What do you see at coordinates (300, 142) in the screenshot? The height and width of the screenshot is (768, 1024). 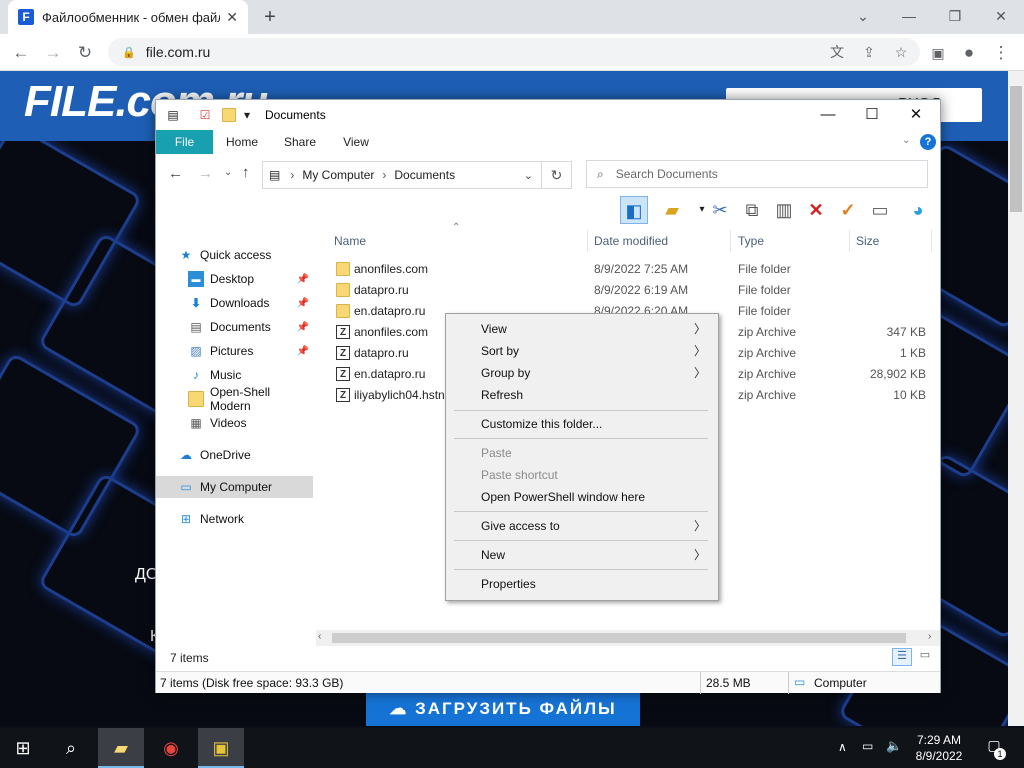 I see `tab-share: Share` at bounding box center [300, 142].